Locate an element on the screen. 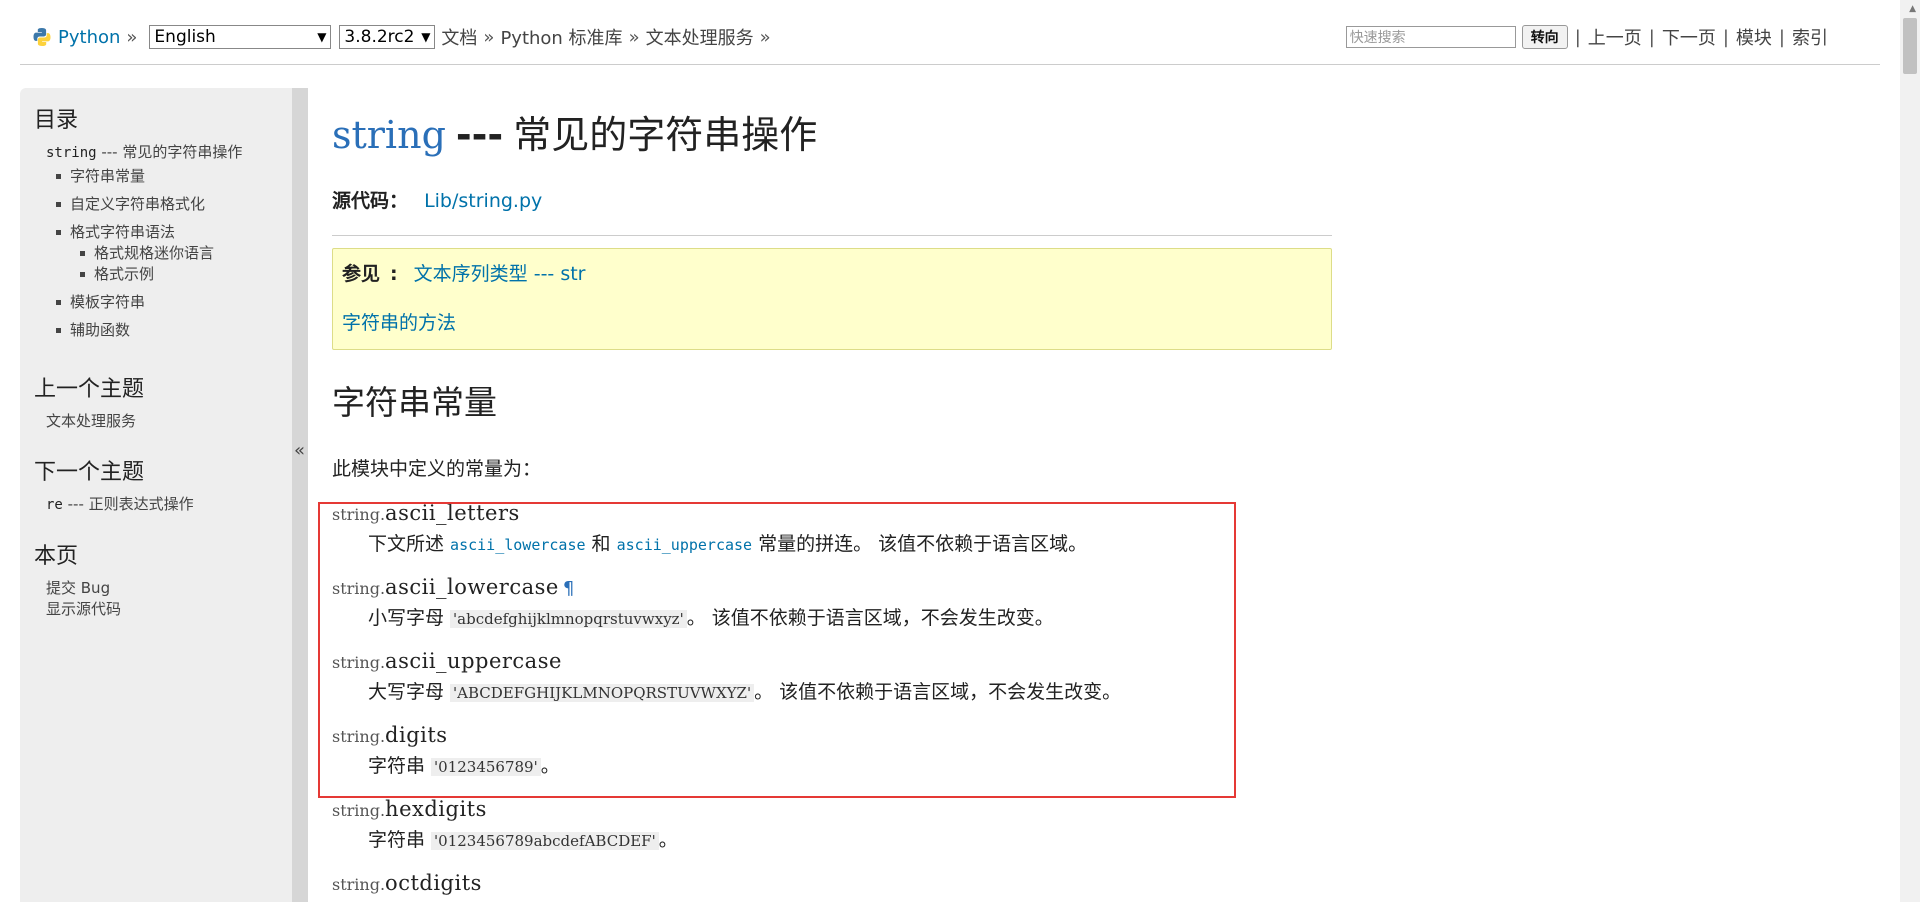  section-title: 字符串常量 is located at coordinates (414, 402).